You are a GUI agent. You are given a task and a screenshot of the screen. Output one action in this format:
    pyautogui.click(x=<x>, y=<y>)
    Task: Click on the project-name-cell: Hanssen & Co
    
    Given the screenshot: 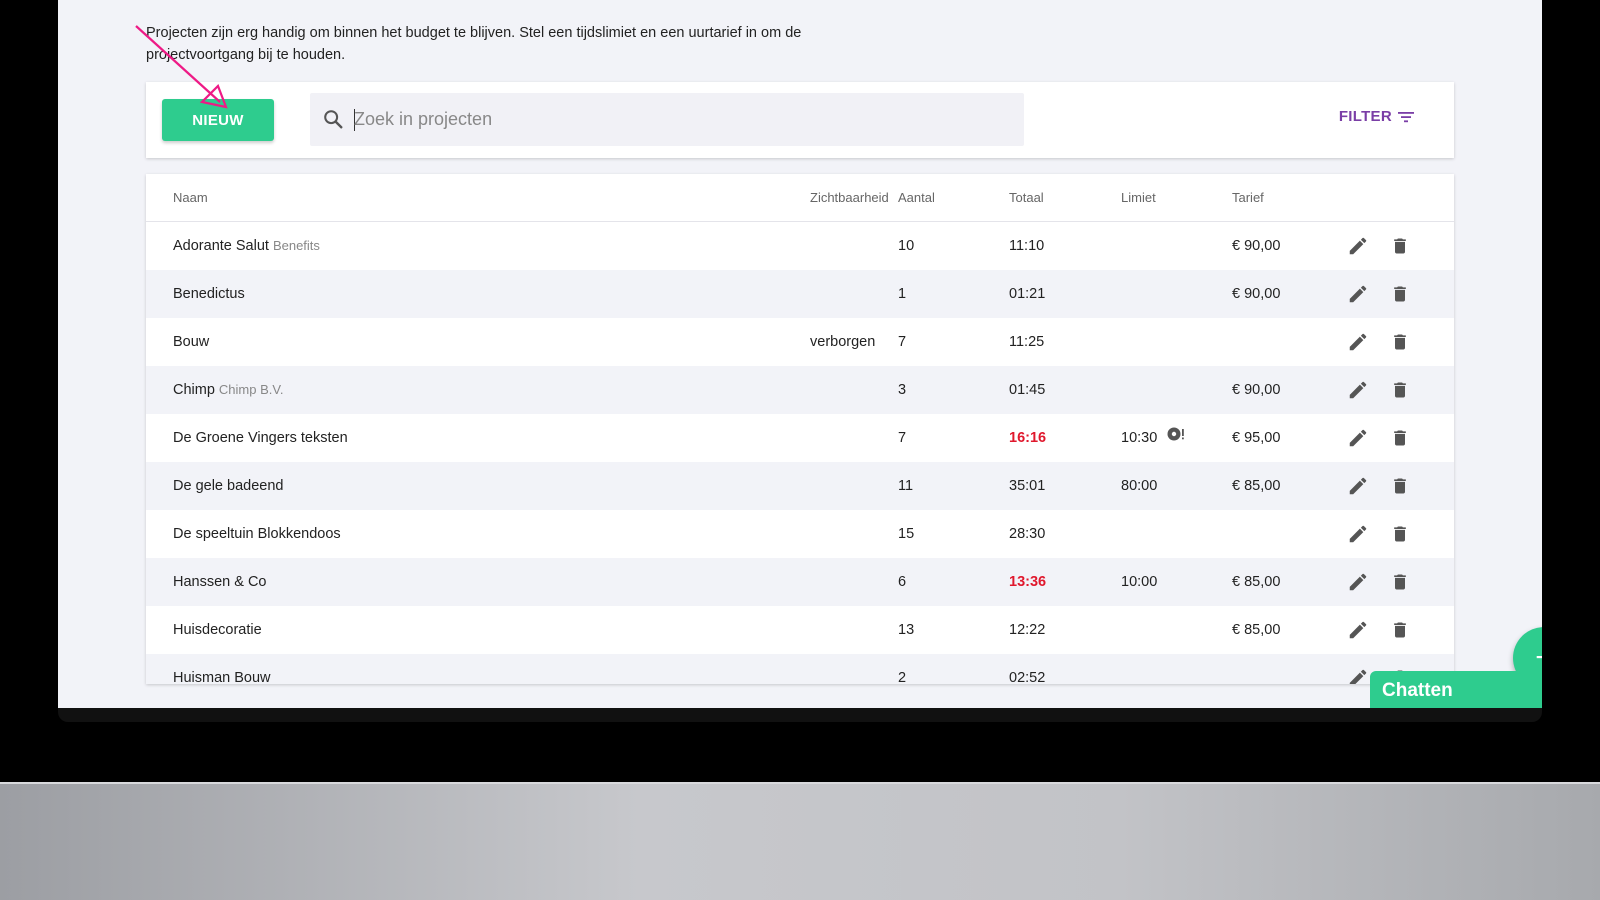 What is the action you would take?
    pyautogui.click(x=220, y=582)
    